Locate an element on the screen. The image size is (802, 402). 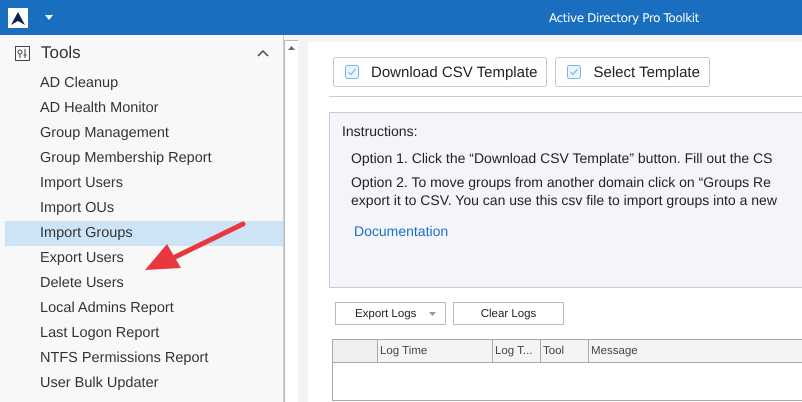
instructions-heading: Instructions: is located at coordinates (380, 131).